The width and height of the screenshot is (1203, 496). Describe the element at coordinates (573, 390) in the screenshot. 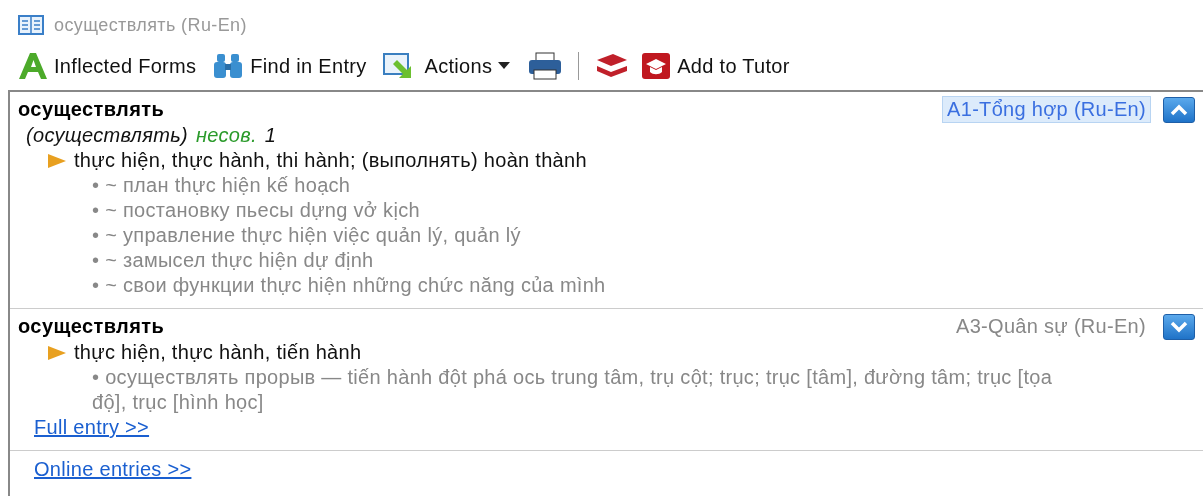

I see `example-text: • осуществлять прорыв — tiến hành đột phá ось trung tâm, trụ cột; trục; trục [tâm], đường tâm; trục [tọa độ], trục [hình học]` at that location.